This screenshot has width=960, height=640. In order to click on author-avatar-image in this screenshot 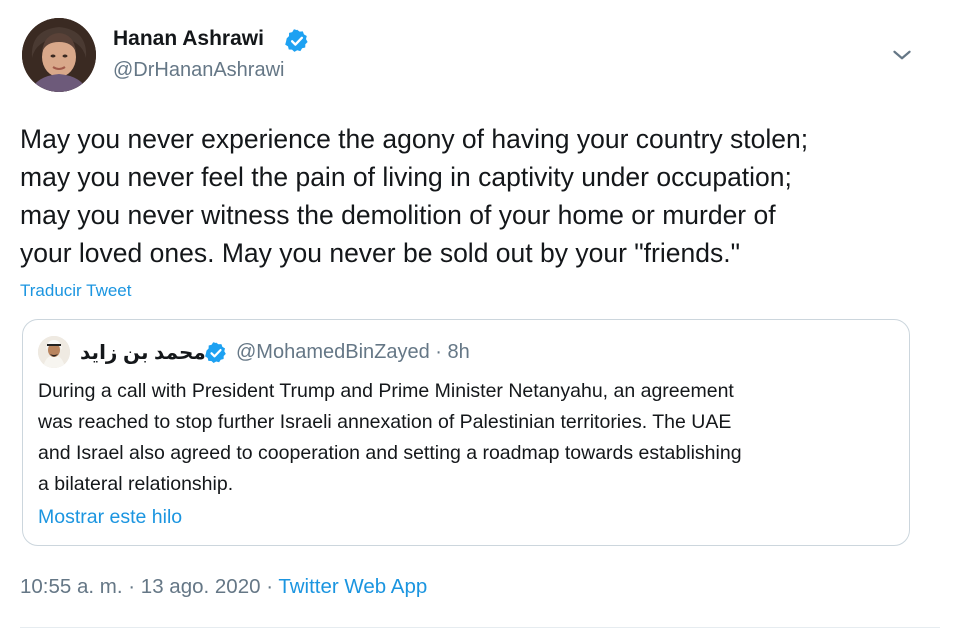, I will do `click(59, 55)`.